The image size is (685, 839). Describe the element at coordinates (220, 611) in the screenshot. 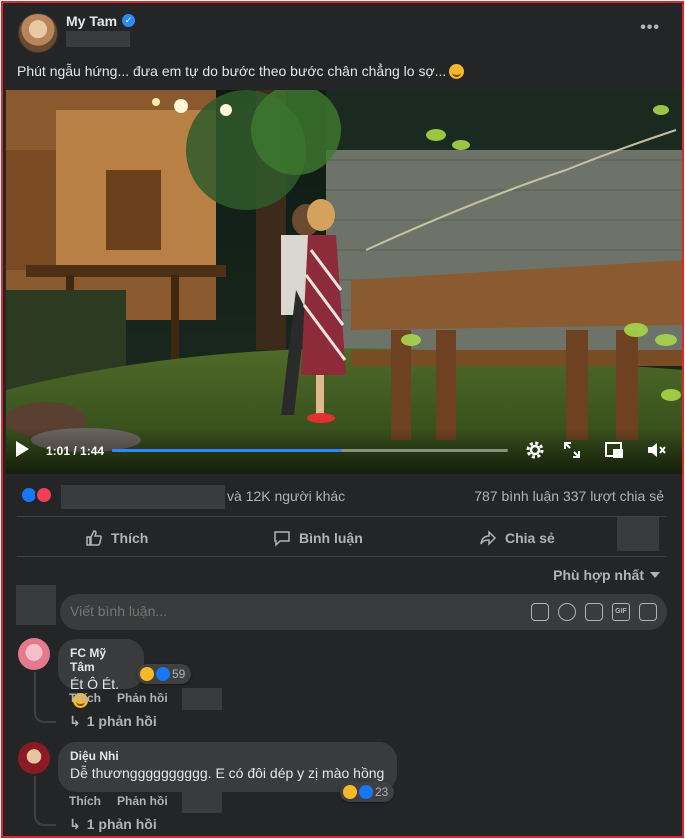

I see `comment-input` at that location.